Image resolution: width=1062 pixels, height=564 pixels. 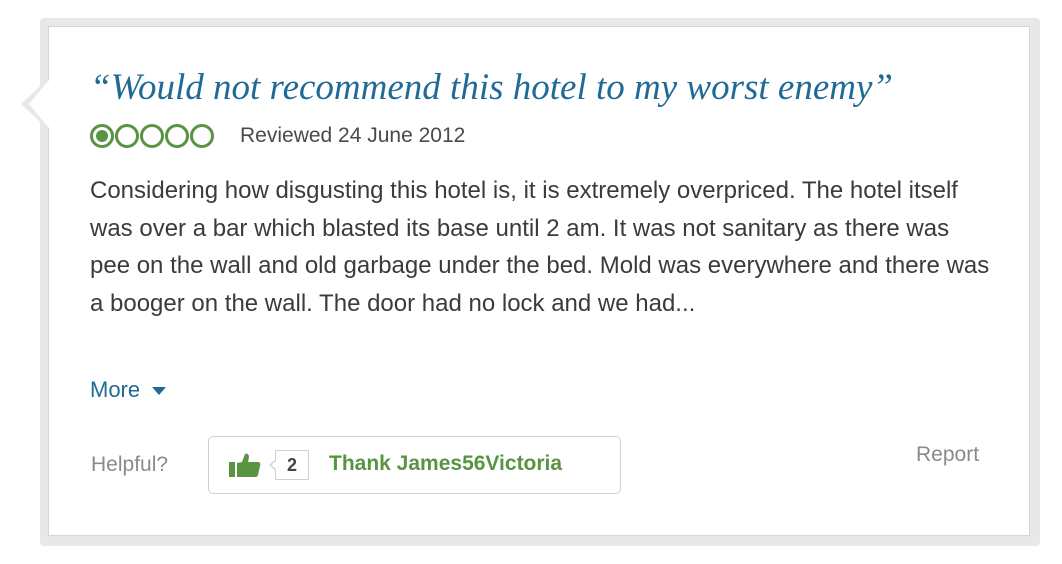 What do you see at coordinates (289, 465) in the screenshot?
I see `thank-count: 2` at bounding box center [289, 465].